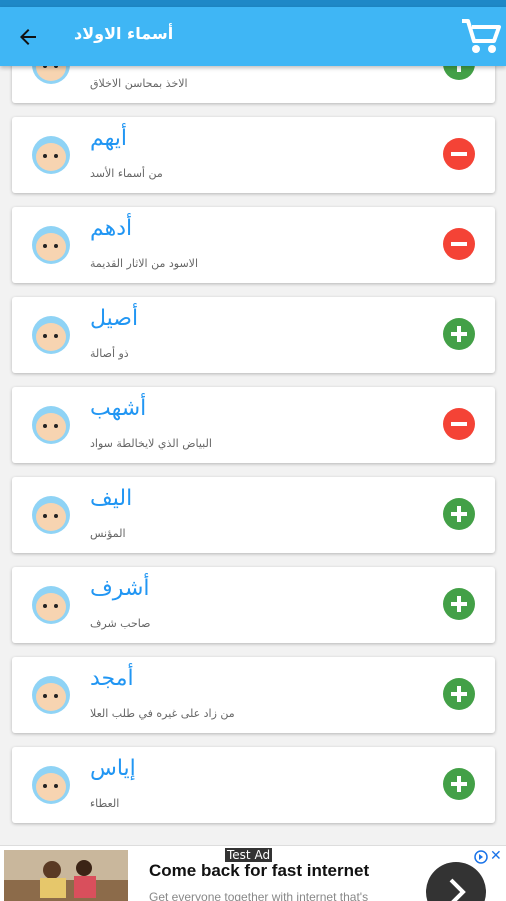 This screenshot has height=901, width=506. What do you see at coordinates (253, 695) in the screenshot?
I see `list-item: أمجد من زاد على غيره في طلب العلا` at bounding box center [253, 695].